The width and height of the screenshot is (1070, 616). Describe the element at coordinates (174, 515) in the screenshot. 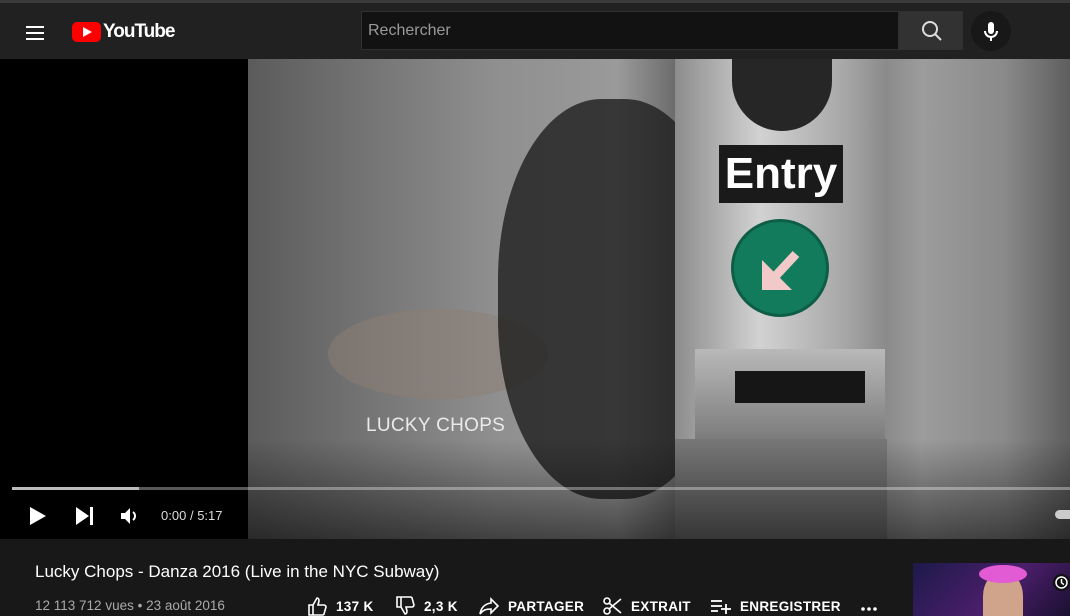

I see `time-current: 0:00` at that location.